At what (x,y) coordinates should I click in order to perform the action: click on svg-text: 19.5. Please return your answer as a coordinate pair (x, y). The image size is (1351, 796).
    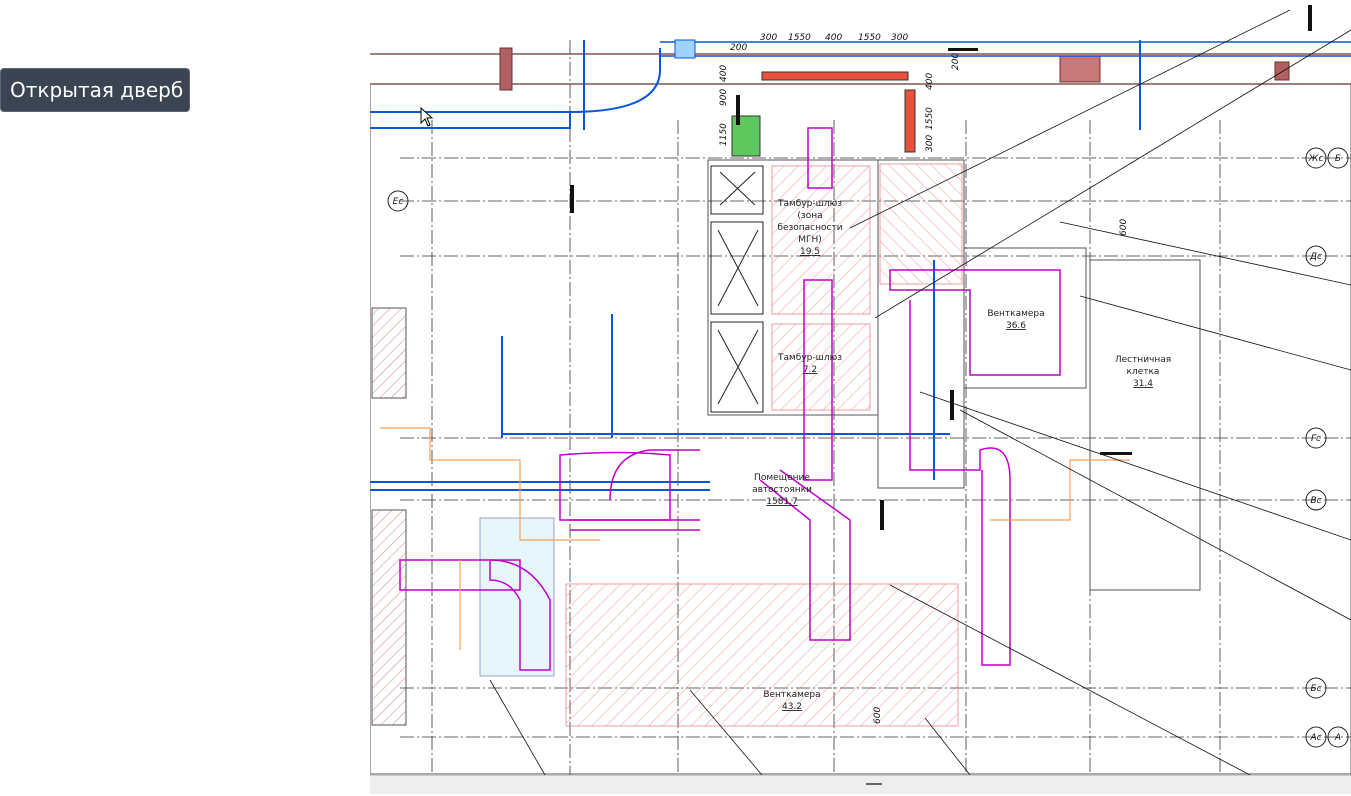
    Looking at the image, I should click on (810, 252).